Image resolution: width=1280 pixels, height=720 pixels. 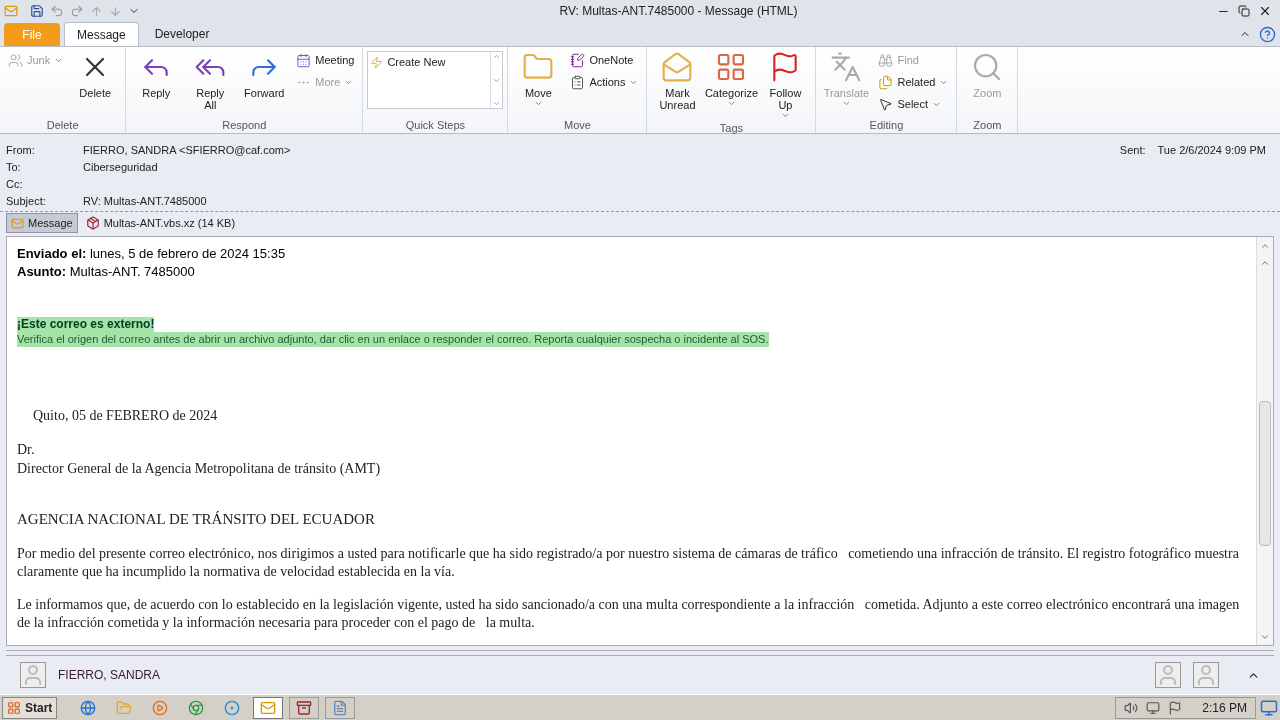 I want to click on letter-paragraph: Por medio del presente correo electrónico, nos dirigimos a usted para notificarle que ha sido registrado/a por nuestro sistema de cámaras de tráfico cometiendo una infracción de tránsito. El registro fotográfico muestra claramente que ha incumplido la normativa de velocidad establecida en la vía., so click(x=628, y=562).